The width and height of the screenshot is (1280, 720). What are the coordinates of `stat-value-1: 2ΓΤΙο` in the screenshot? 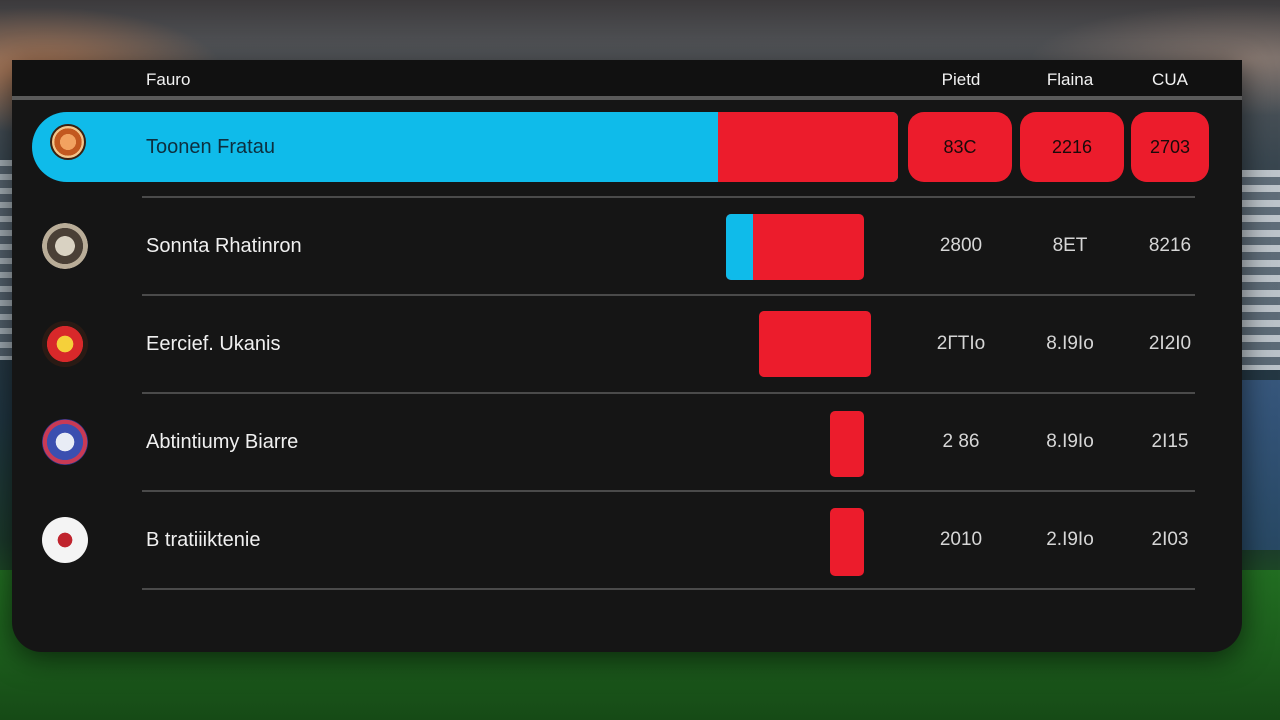 It's located at (961, 343).